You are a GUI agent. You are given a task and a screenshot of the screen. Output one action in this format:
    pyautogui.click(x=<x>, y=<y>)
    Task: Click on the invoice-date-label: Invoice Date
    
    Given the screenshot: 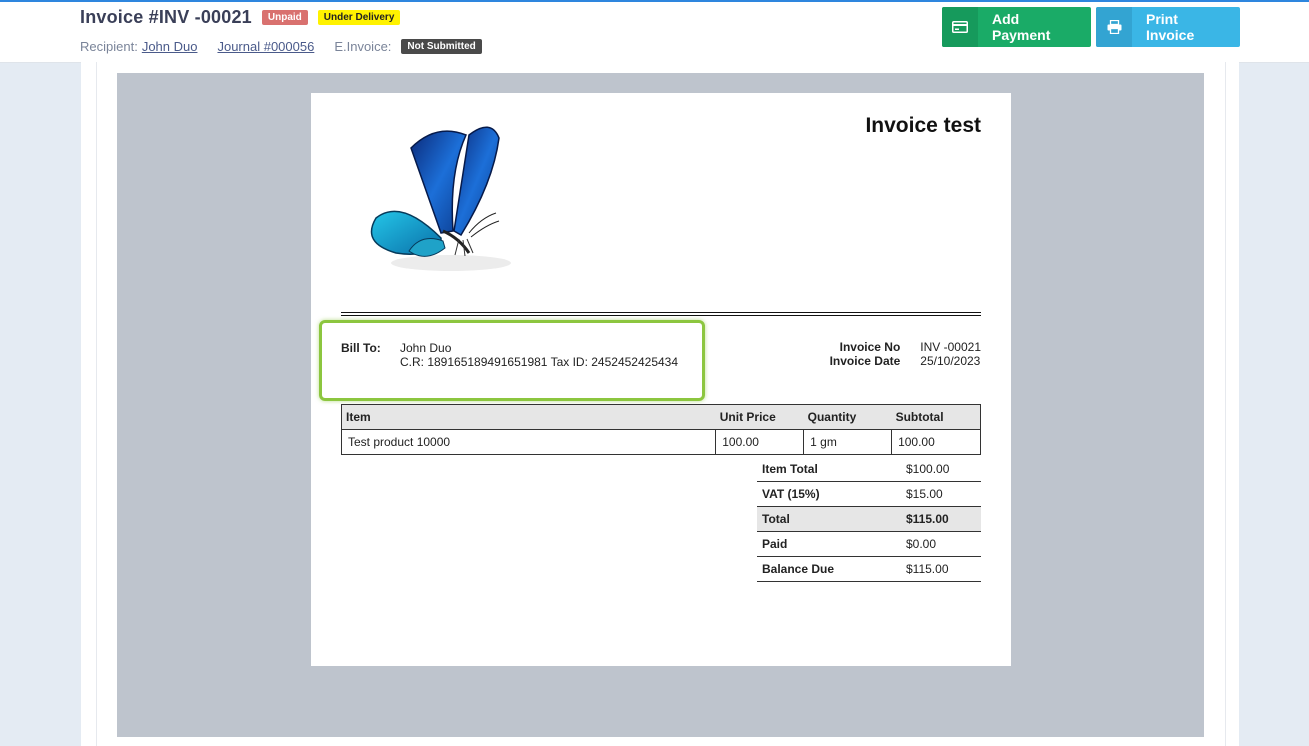 What is the action you would take?
    pyautogui.click(x=865, y=361)
    